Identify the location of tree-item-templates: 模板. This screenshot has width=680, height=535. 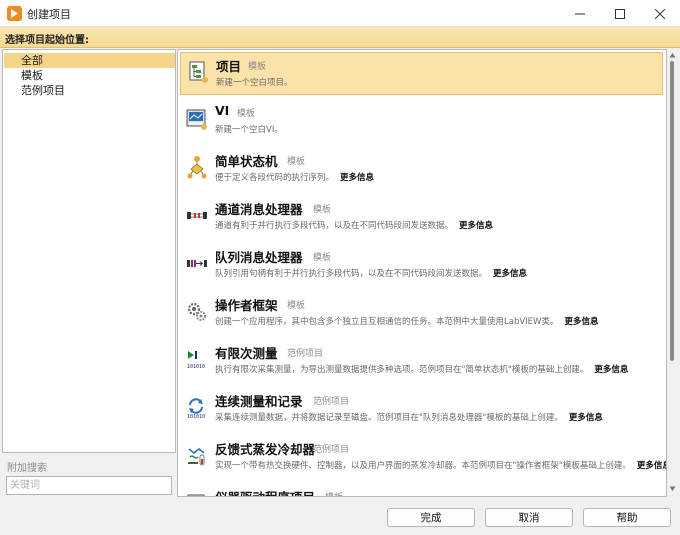
(89, 75).